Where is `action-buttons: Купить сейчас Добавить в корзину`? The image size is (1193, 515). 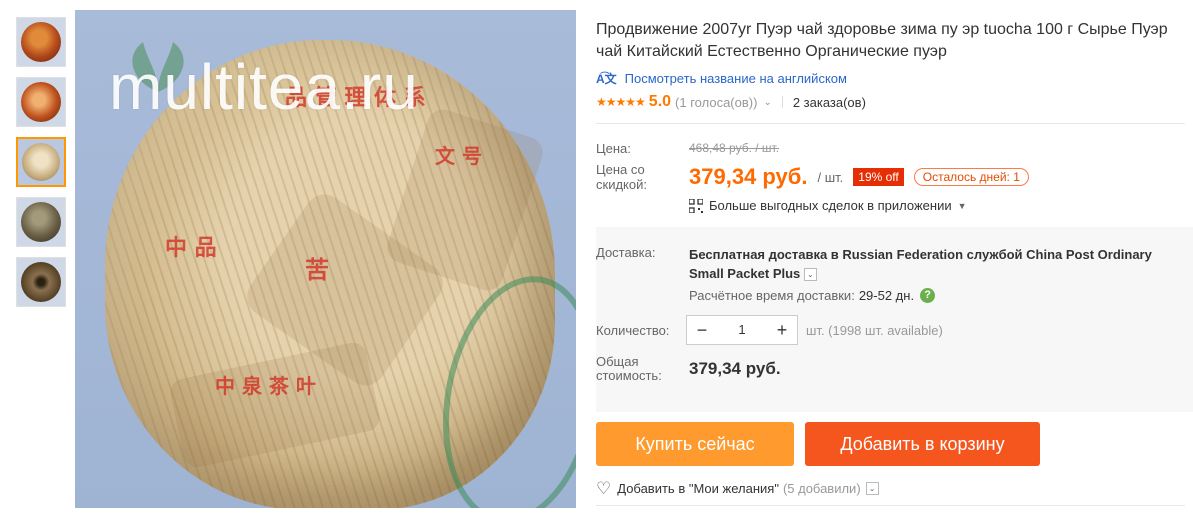 action-buttons: Купить сейчас Добавить в корзину is located at coordinates (894, 444).